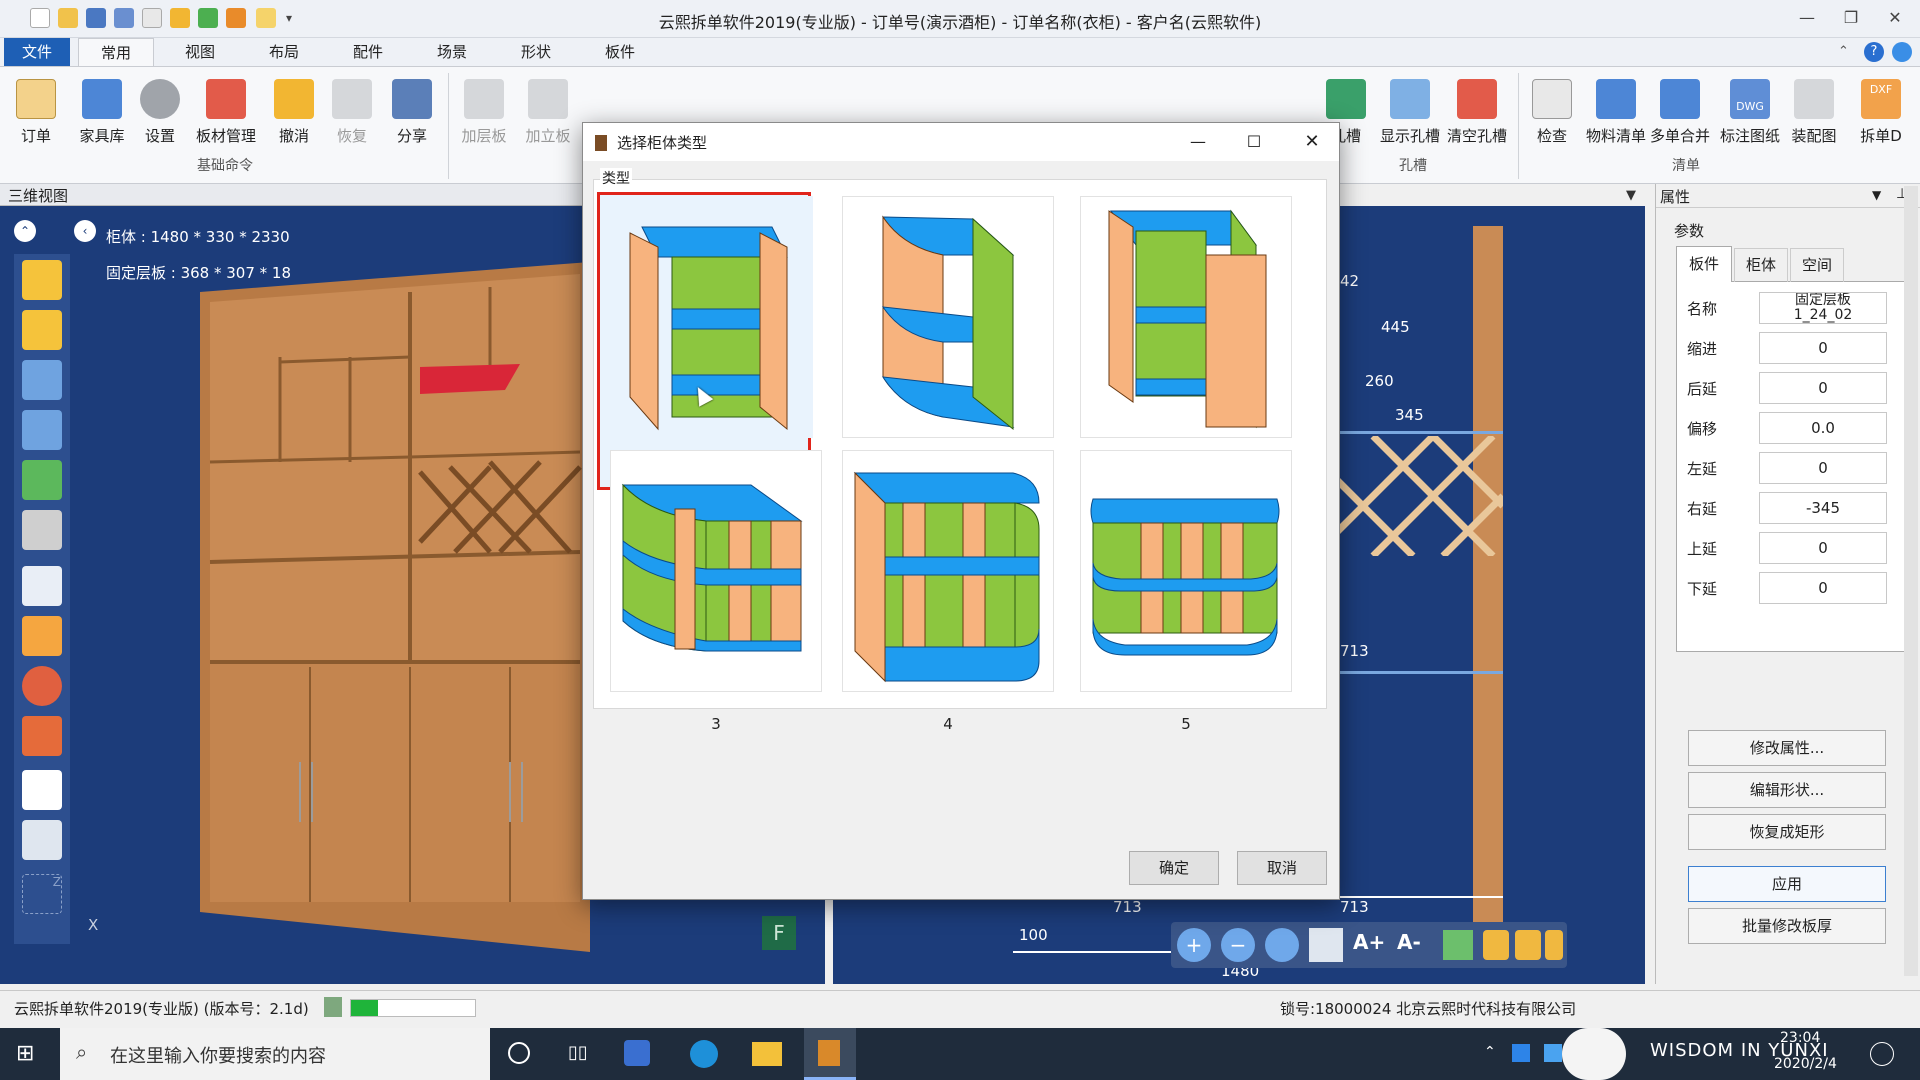  What do you see at coordinates (1902, 52) in the screenshot?
I see `chat-icon` at bounding box center [1902, 52].